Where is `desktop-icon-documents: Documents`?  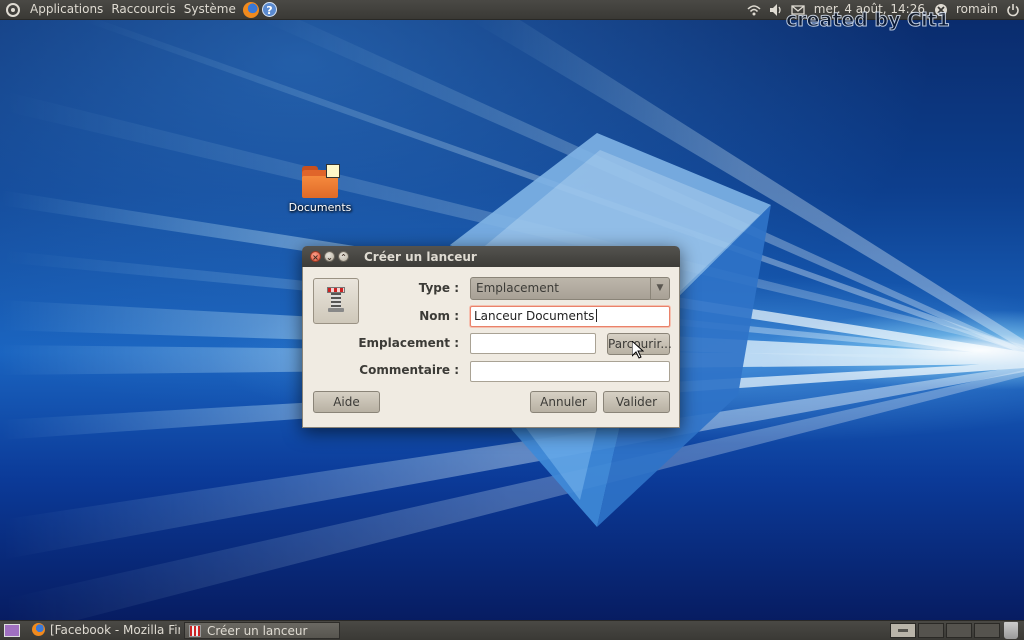 desktop-icon-documents: Documents is located at coordinates (320, 189).